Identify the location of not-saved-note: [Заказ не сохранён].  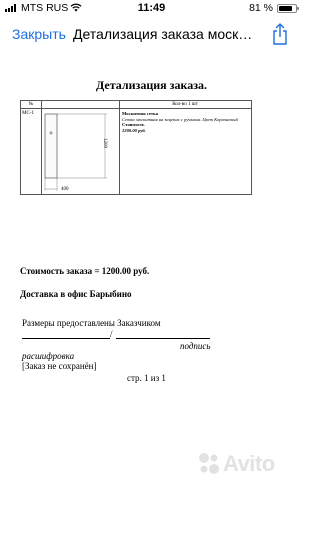
(59, 366).